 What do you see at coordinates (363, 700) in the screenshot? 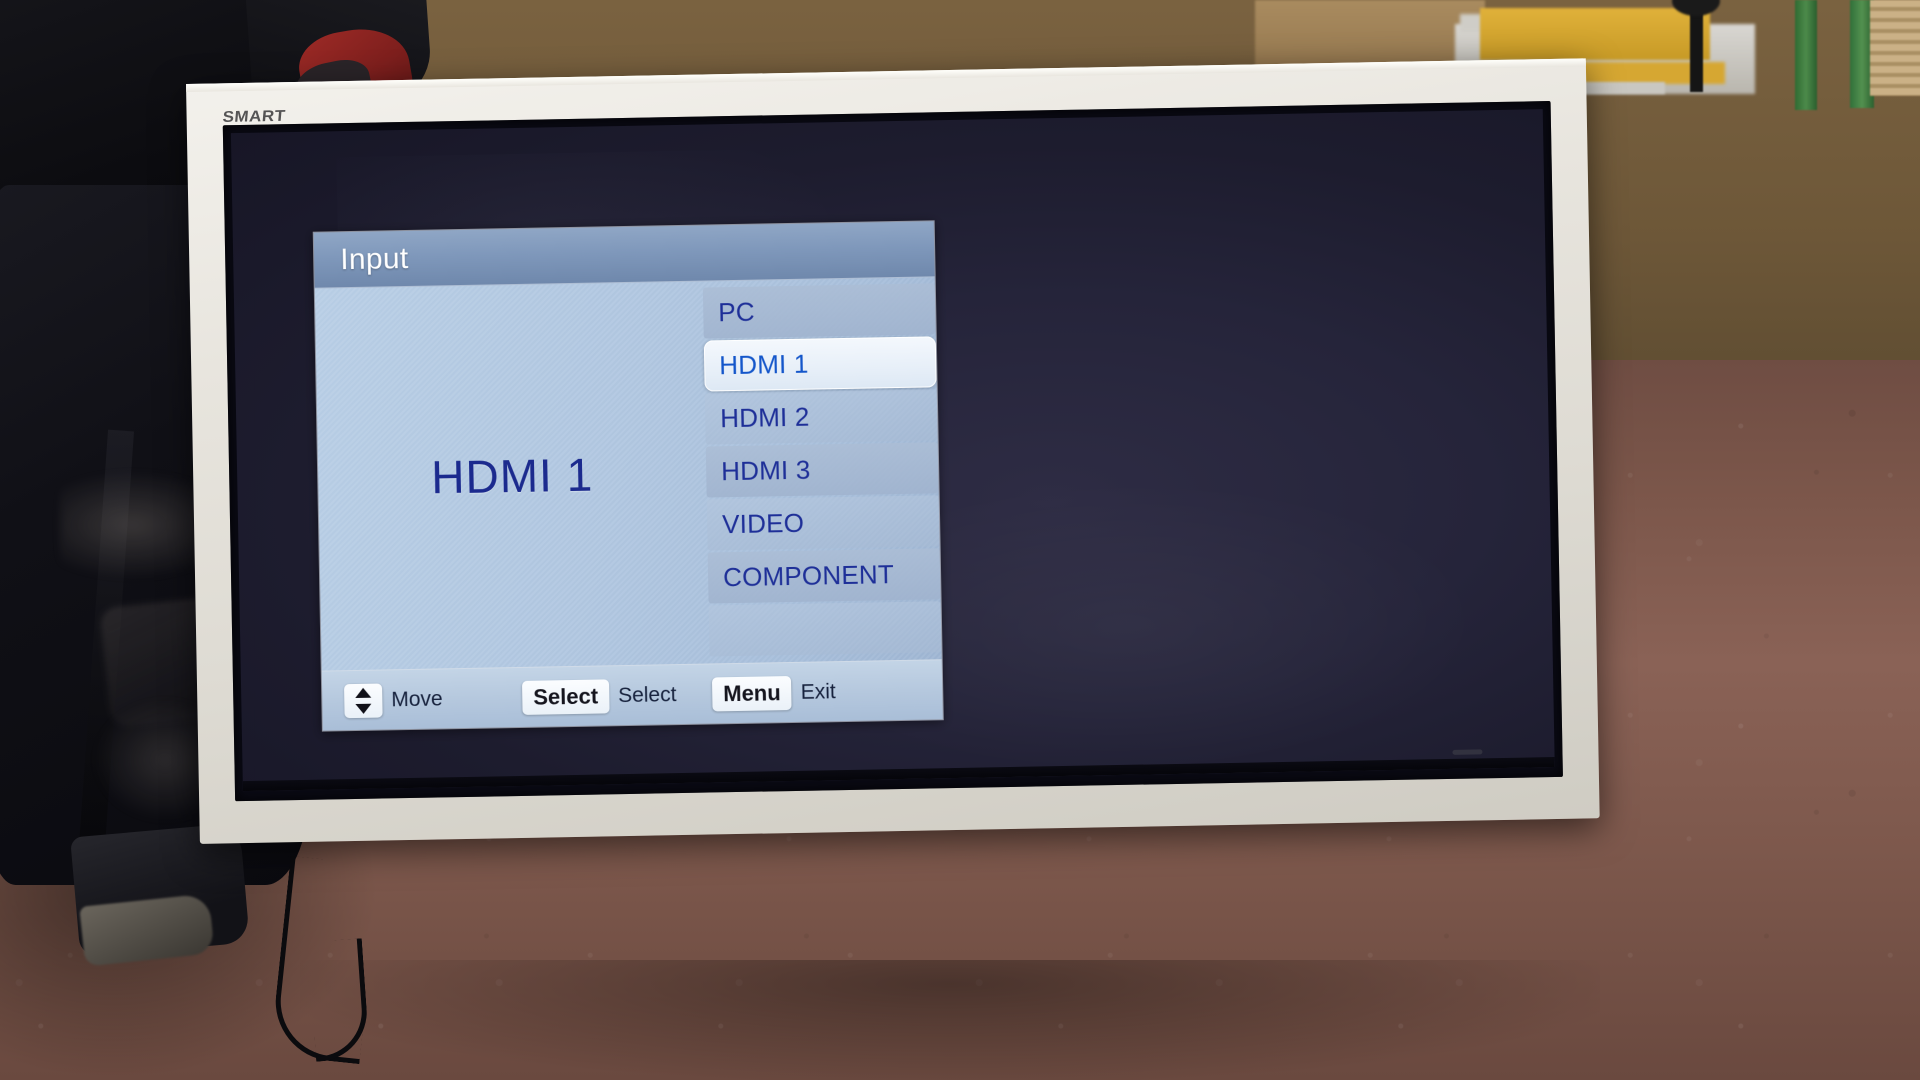
I see `up-down-arrow-icon` at bounding box center [363, 700].